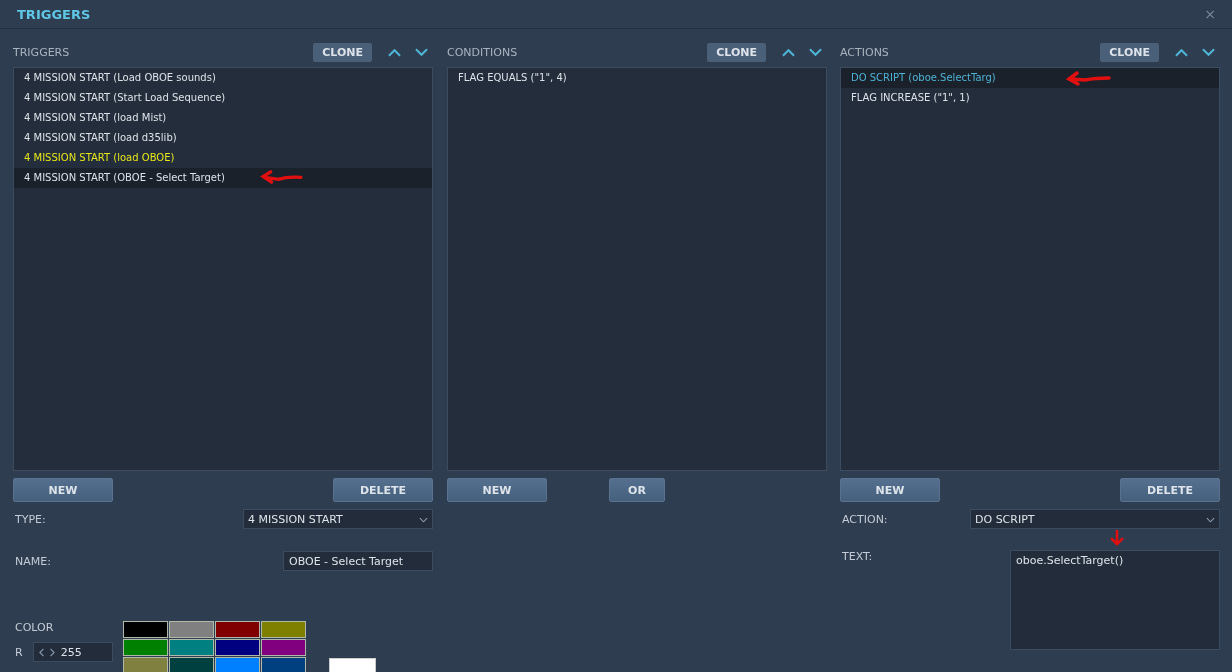  Describe the element at coordinates (865, 519) in the screenshot. I see `action-label: ACTION:` at that location.